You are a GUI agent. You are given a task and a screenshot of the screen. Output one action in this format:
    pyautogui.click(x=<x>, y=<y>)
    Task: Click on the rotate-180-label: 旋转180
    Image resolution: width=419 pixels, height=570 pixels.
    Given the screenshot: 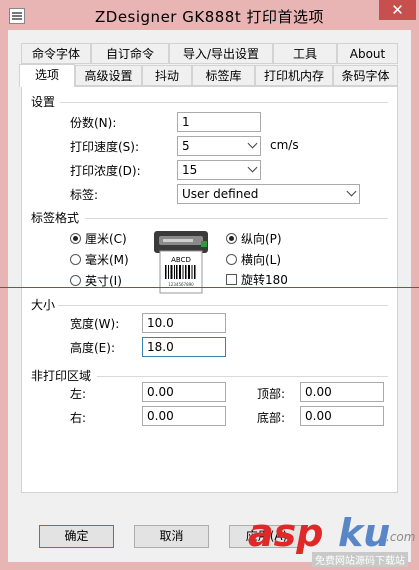 What is the action you would take?
    pyautogui.click(x=264, y=279)
    